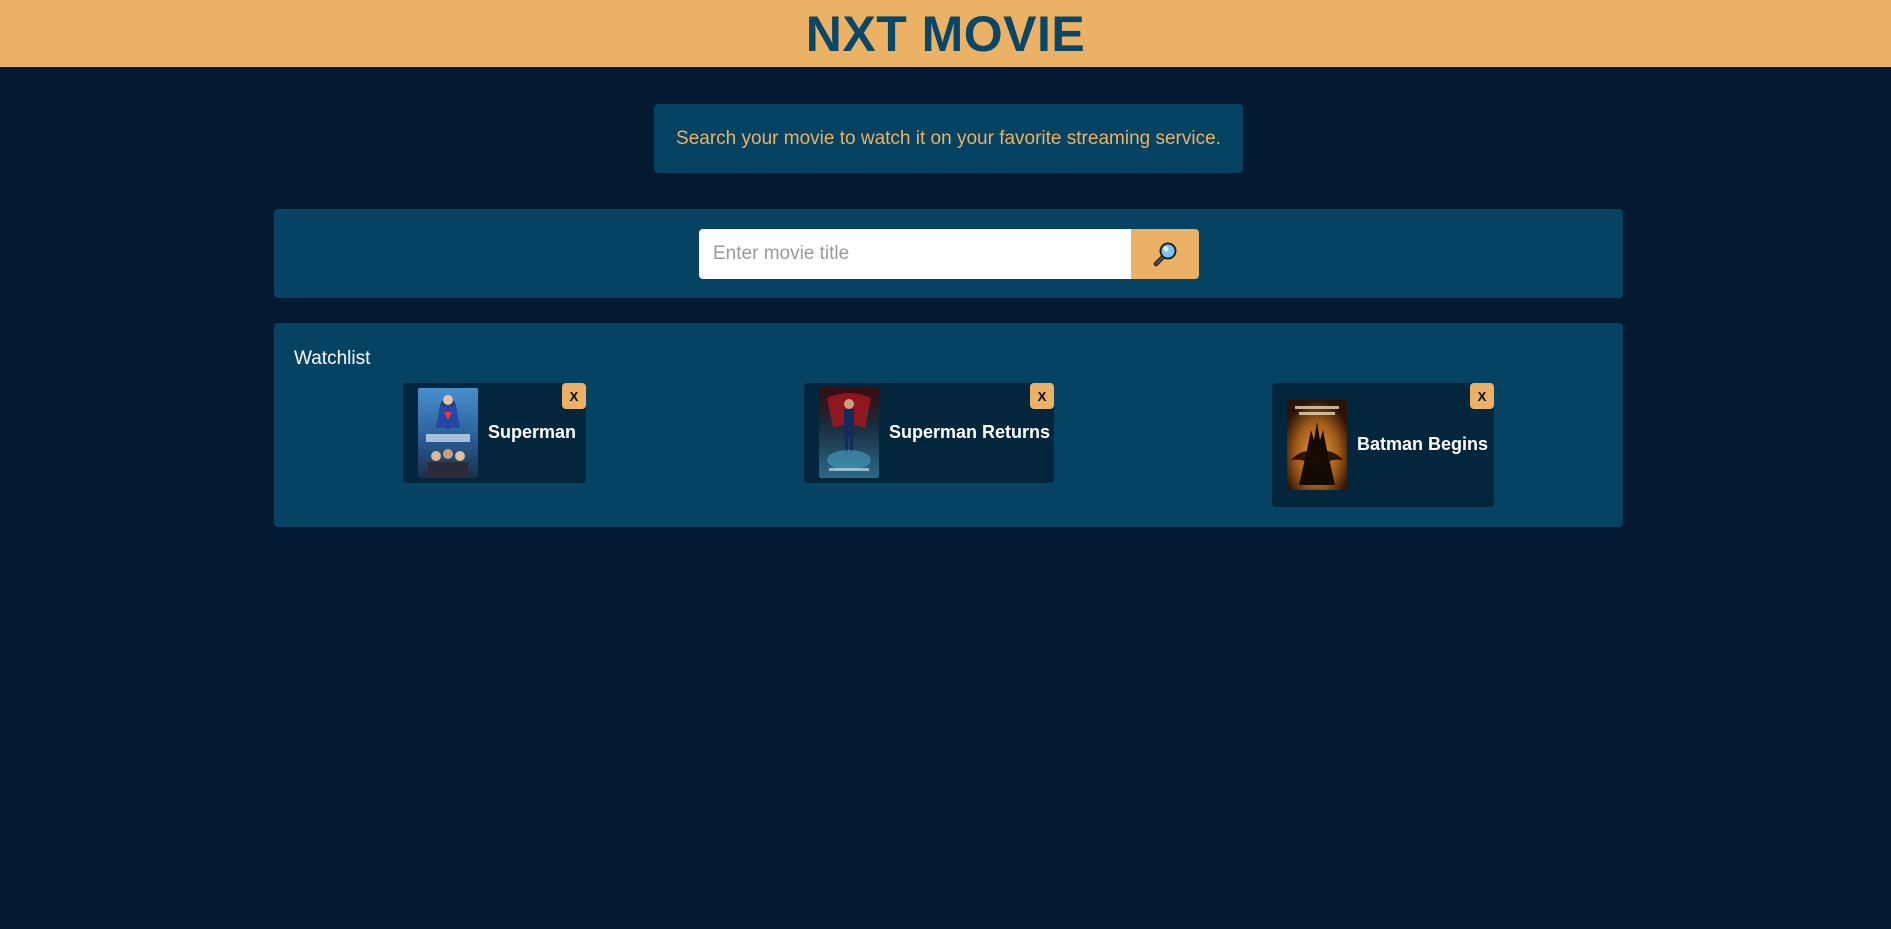 The width and height of the screenshot is (1891, 929). I want to click on watchlist-title: Watchlist, so click(332, 358).